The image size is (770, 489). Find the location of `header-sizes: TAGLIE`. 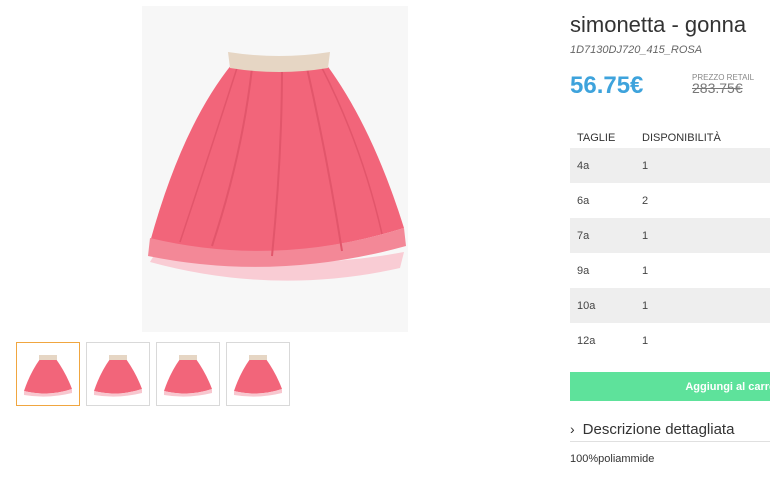

header-sizes: TAGLIE is located at coordinates (596, 138).